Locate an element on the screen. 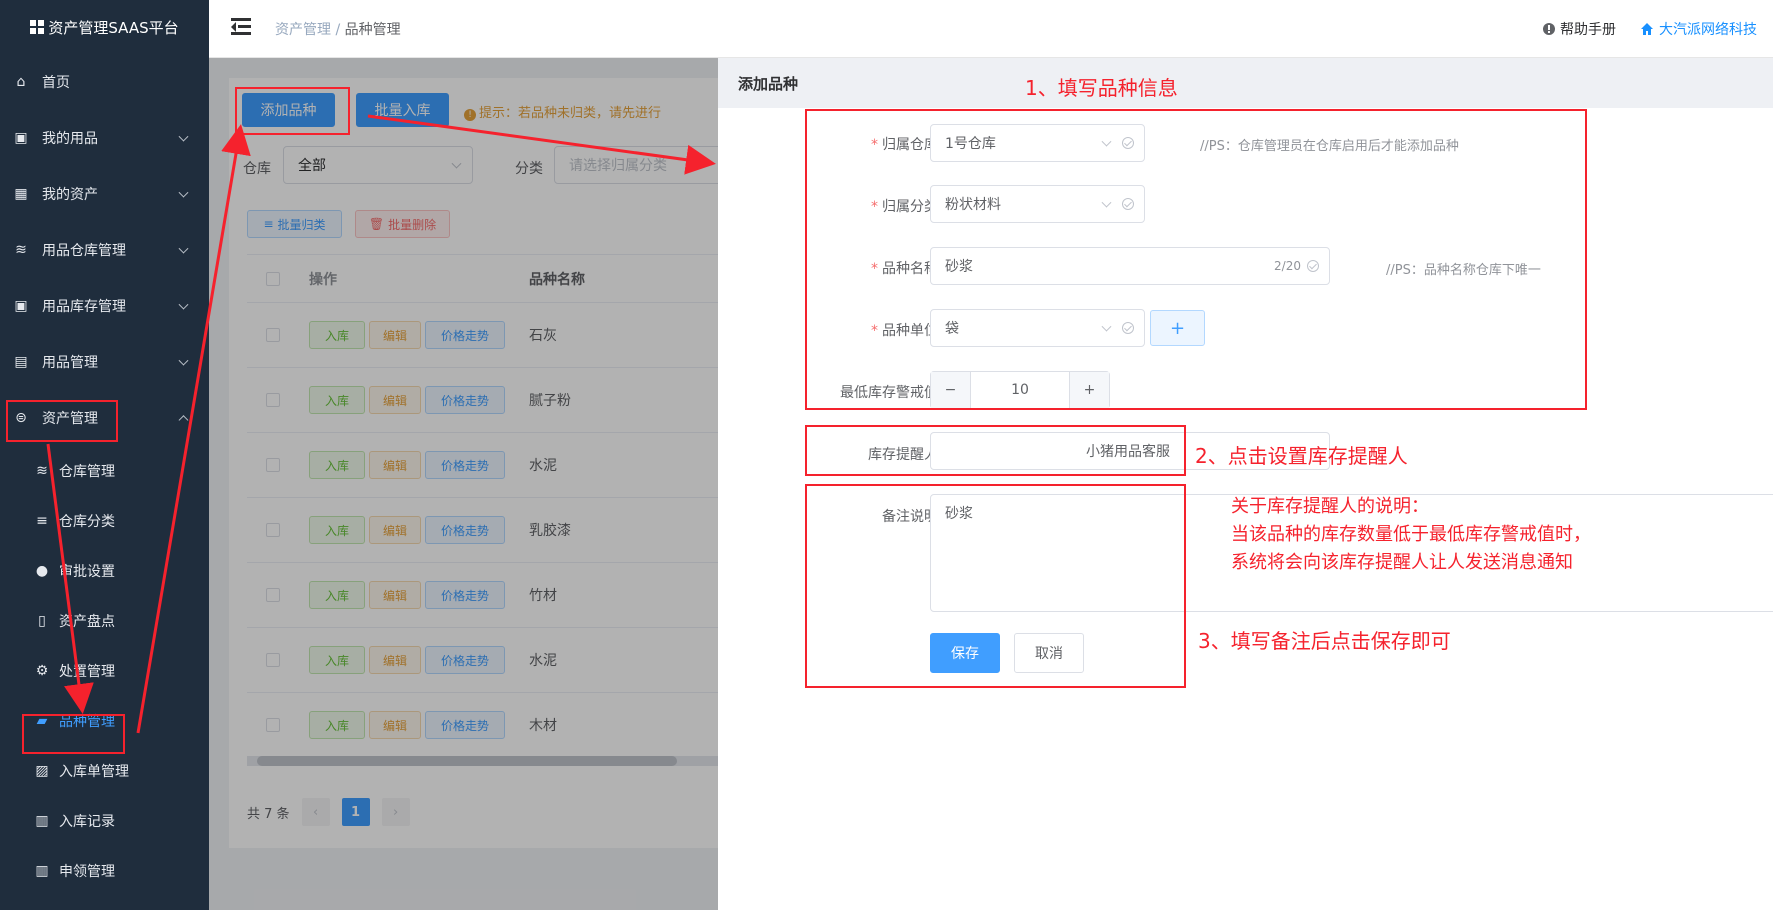 The height and width of the screenshot is (910, 1773). menu-toggle-icon is located at coordinates (241, 27).